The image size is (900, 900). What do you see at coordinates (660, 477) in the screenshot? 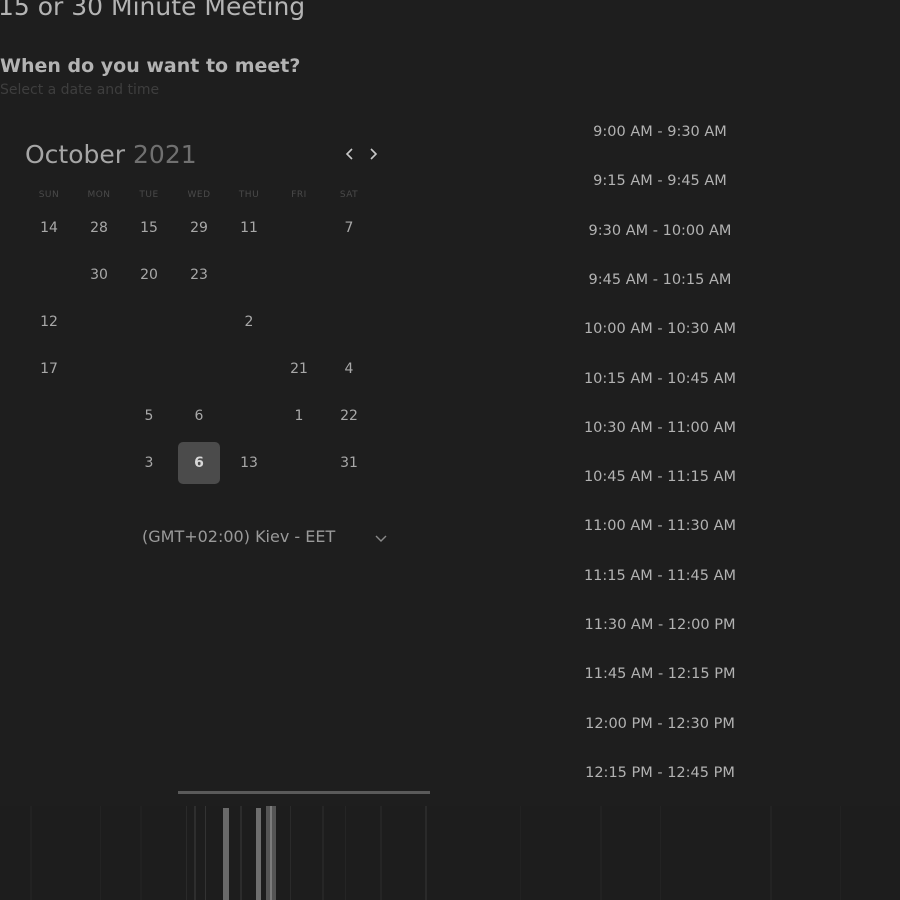
I see `time-slot-button: 10:45 AM - 11:15 AM` at bounding box center [660, 477].